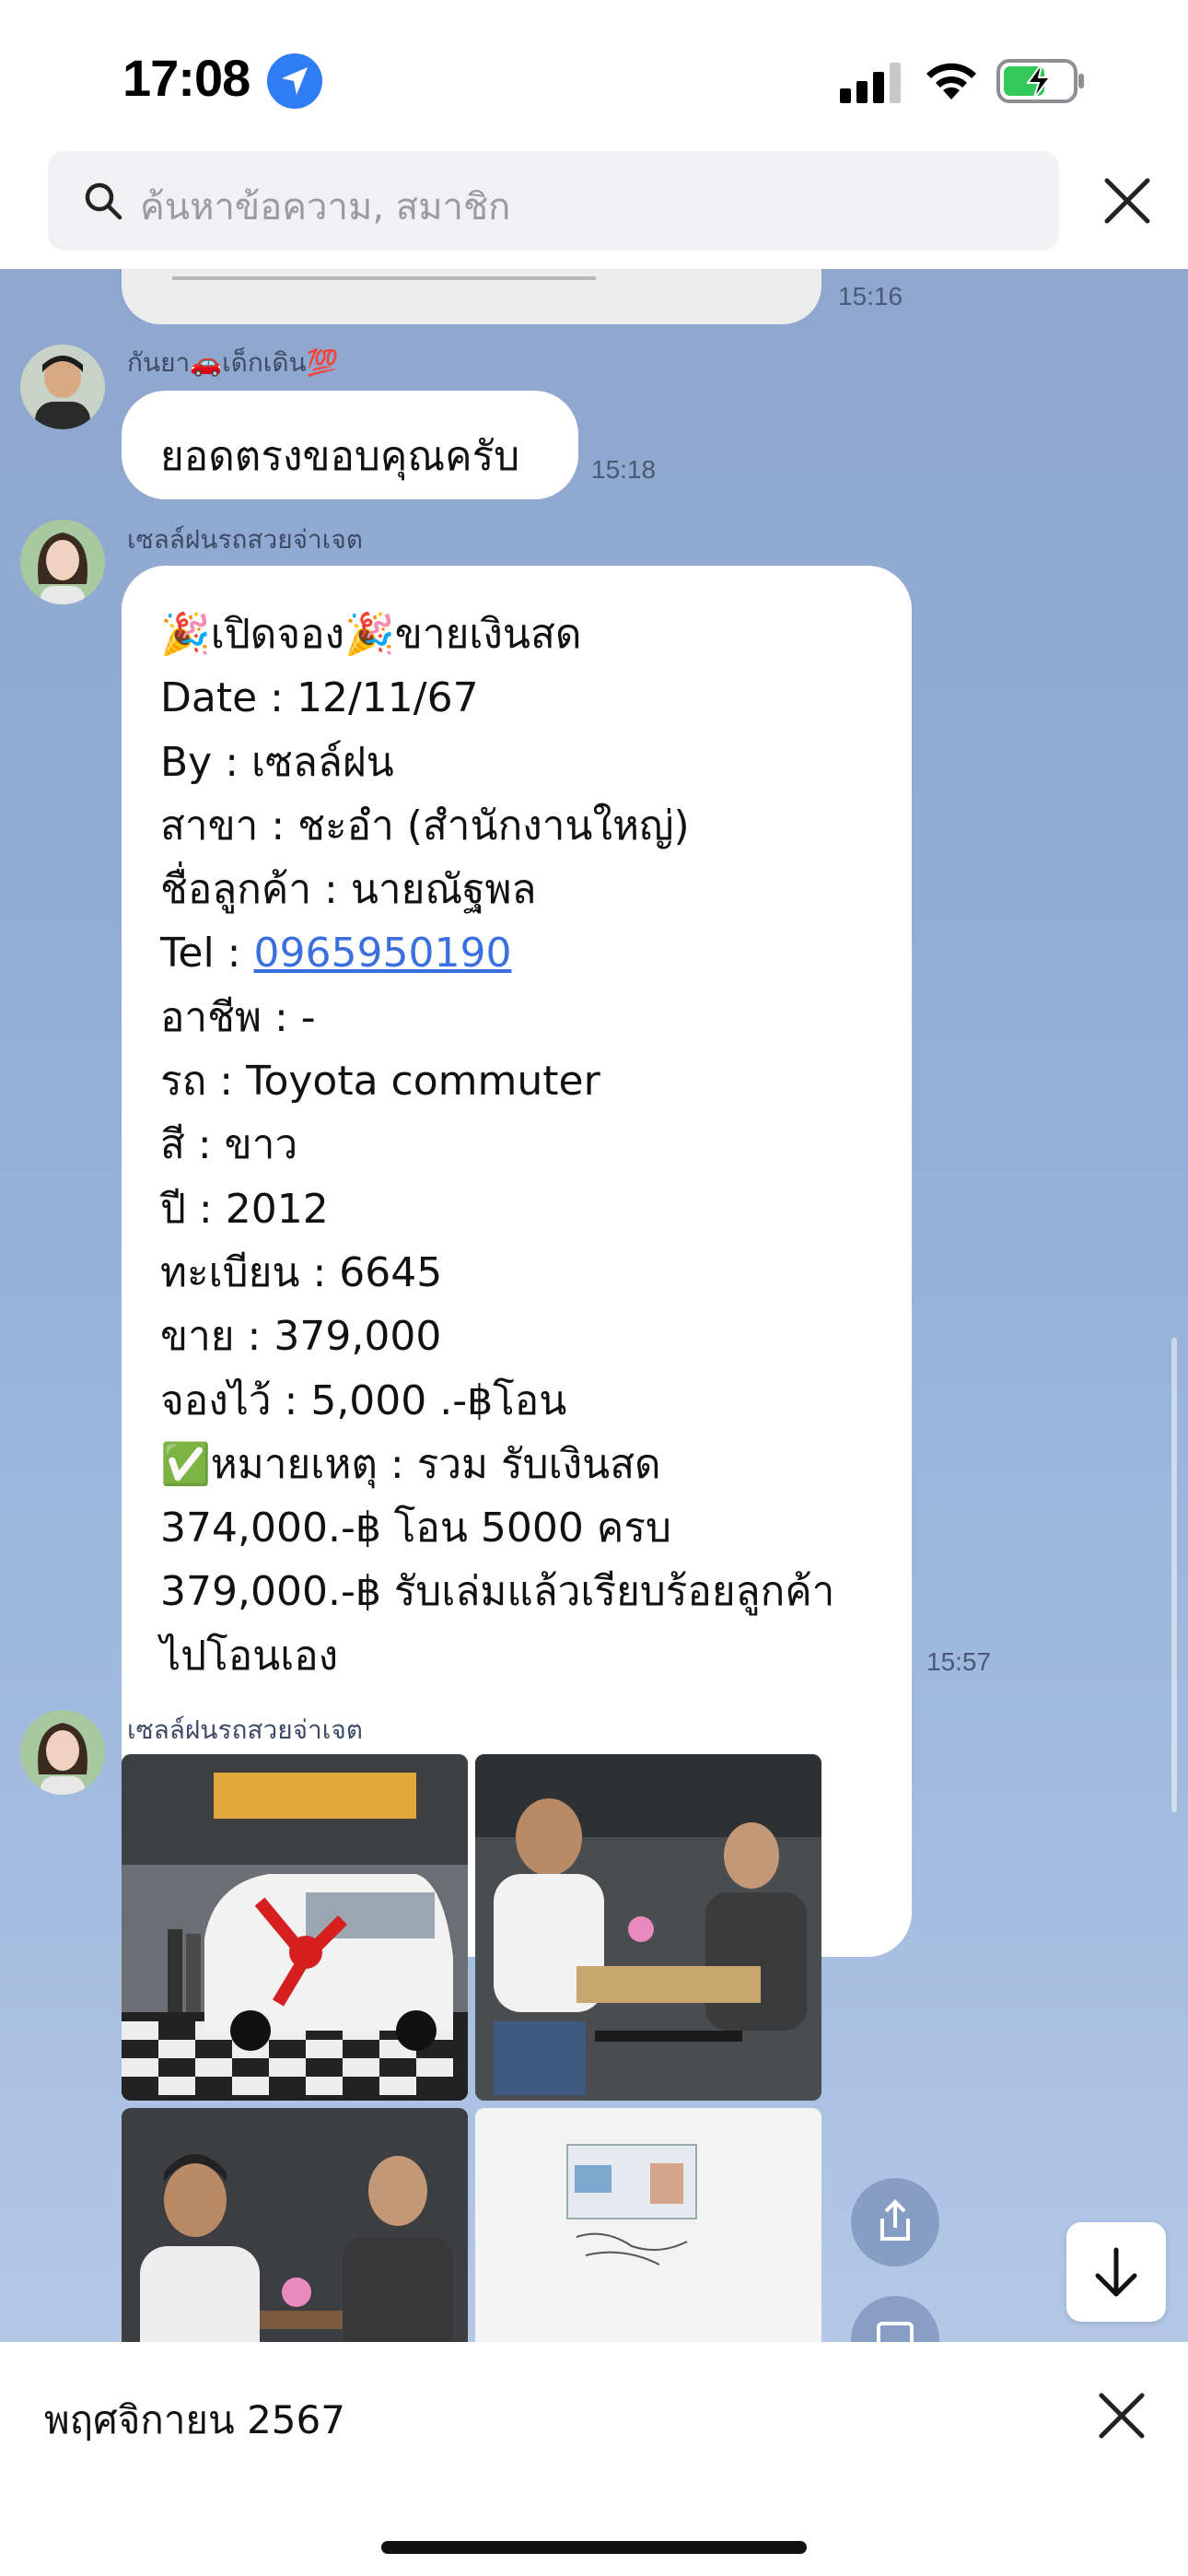 The width and height of the screenshot is (1188, 2576). I want to click on message-line: 379,000.-฿ รับเล่มแล้วเรียบร้อยลูกค้า, so click(497, 1592).